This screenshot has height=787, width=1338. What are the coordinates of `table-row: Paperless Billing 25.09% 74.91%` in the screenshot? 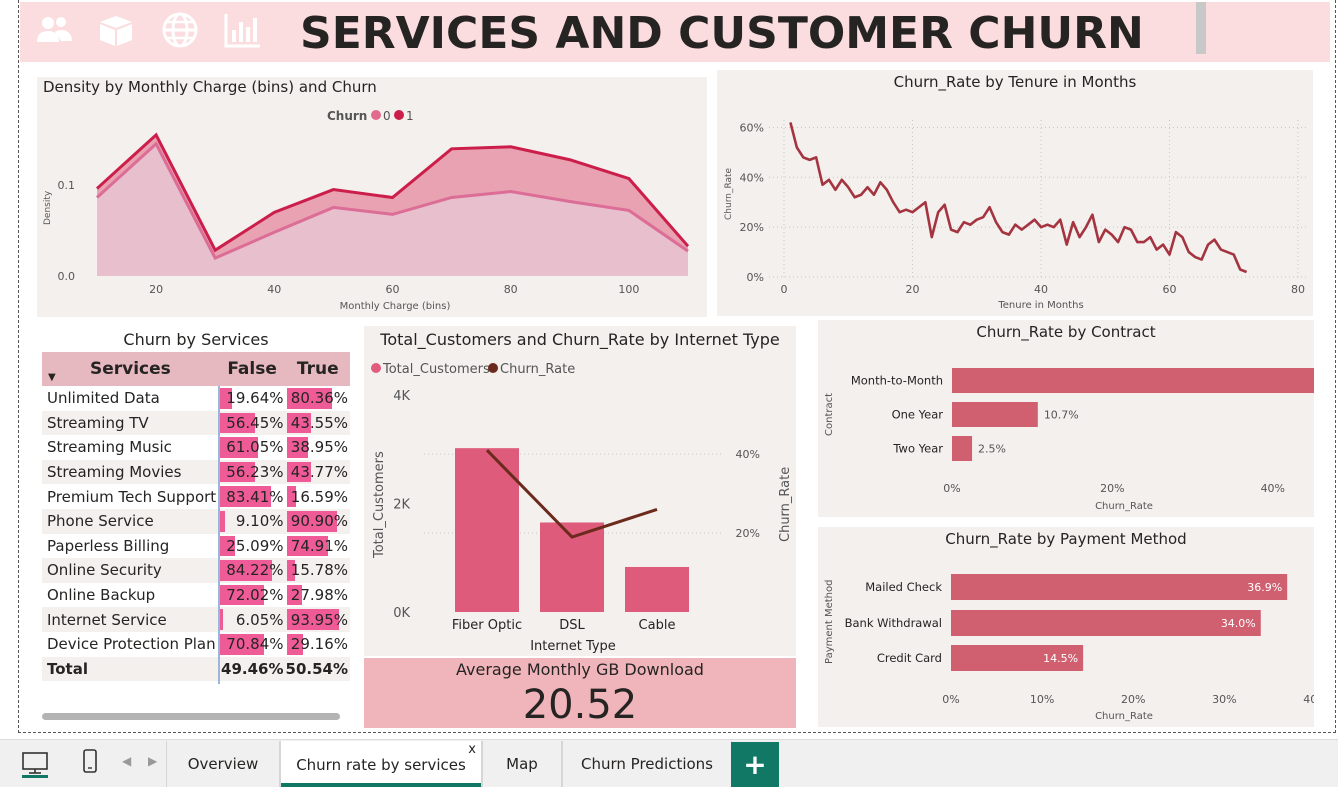 It's located at (196, 546).